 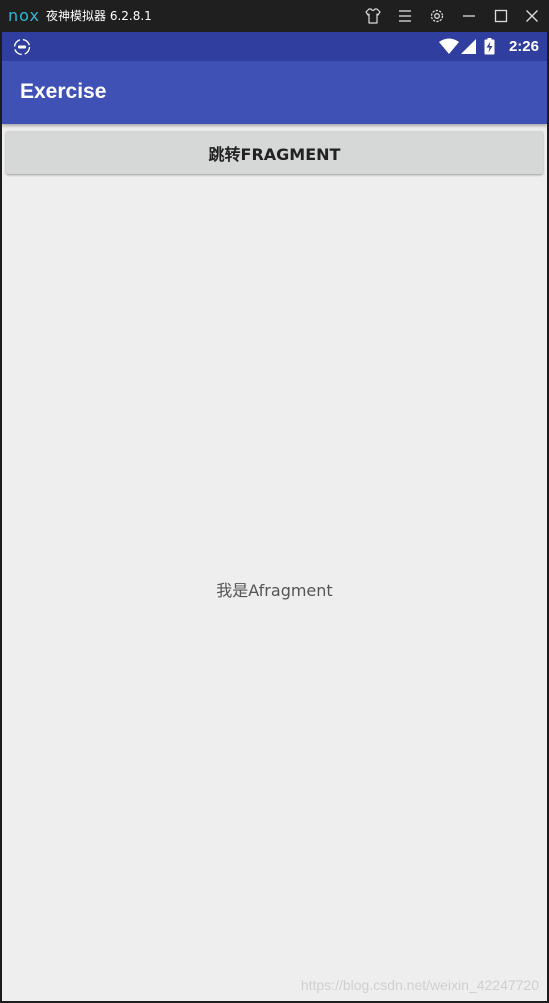 What do you see at coordinates (449, 48) in the screenshot?
I see `wifi-icon` at bounding box center [449, 48].